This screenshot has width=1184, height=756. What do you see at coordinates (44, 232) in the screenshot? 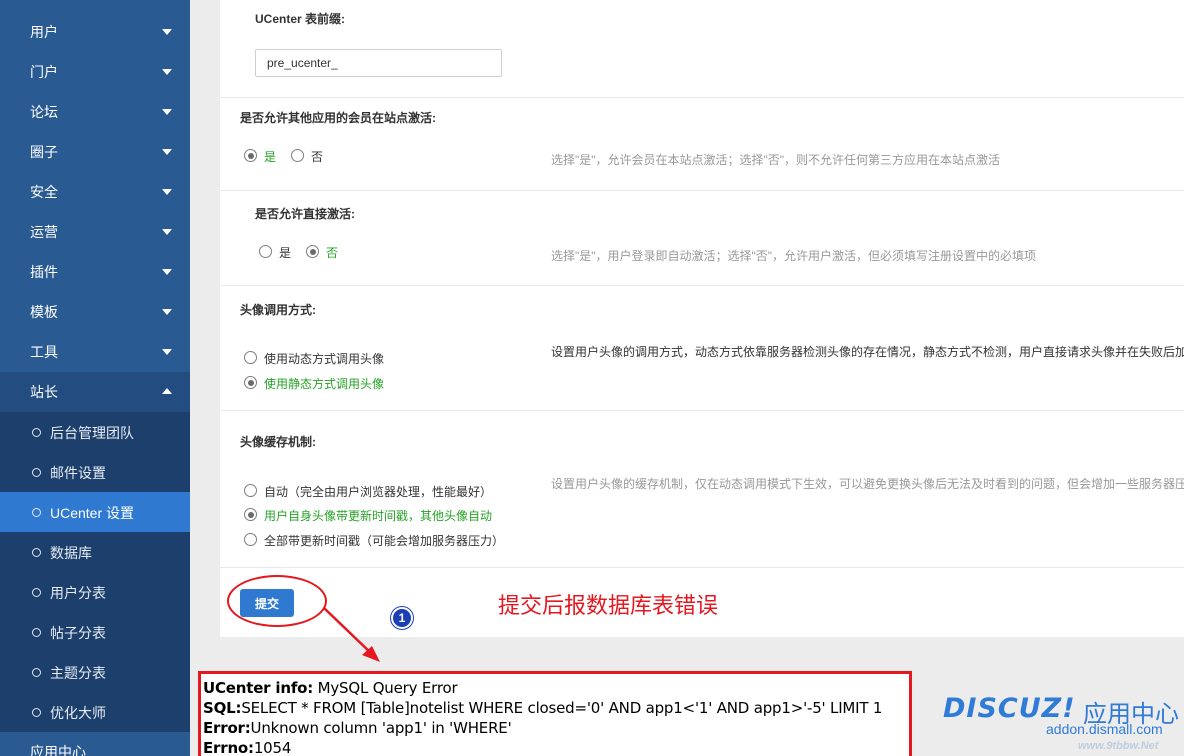
I see `sidebar-item-label: 运营` at bounding box center [44, 232].